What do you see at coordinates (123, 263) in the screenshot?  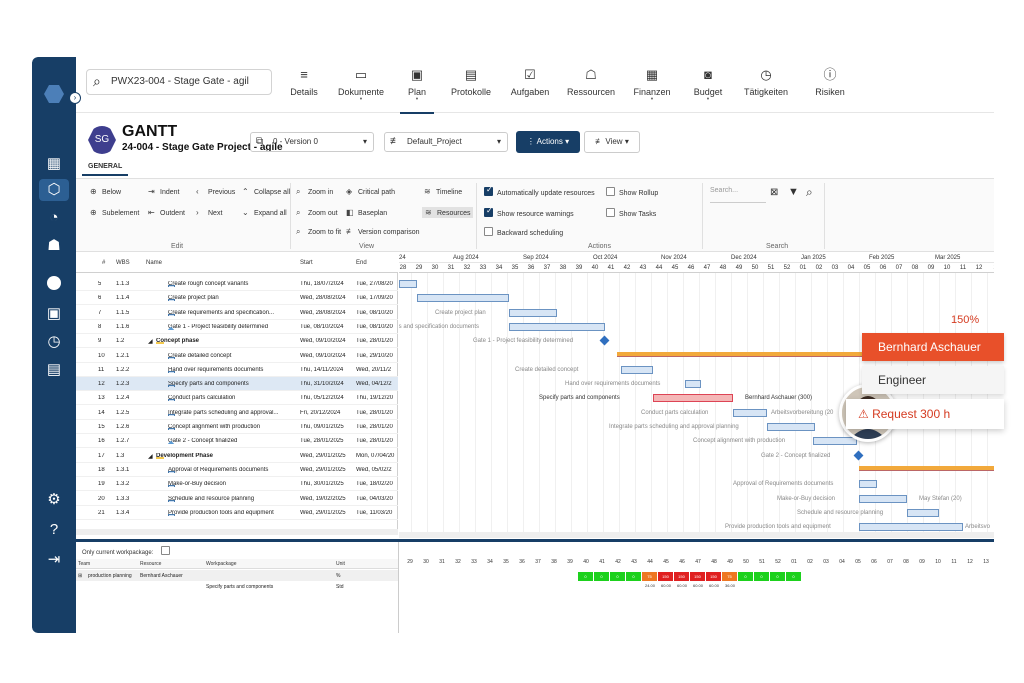 I see `col-wbs: WBS` at bounding box center [123, 263].